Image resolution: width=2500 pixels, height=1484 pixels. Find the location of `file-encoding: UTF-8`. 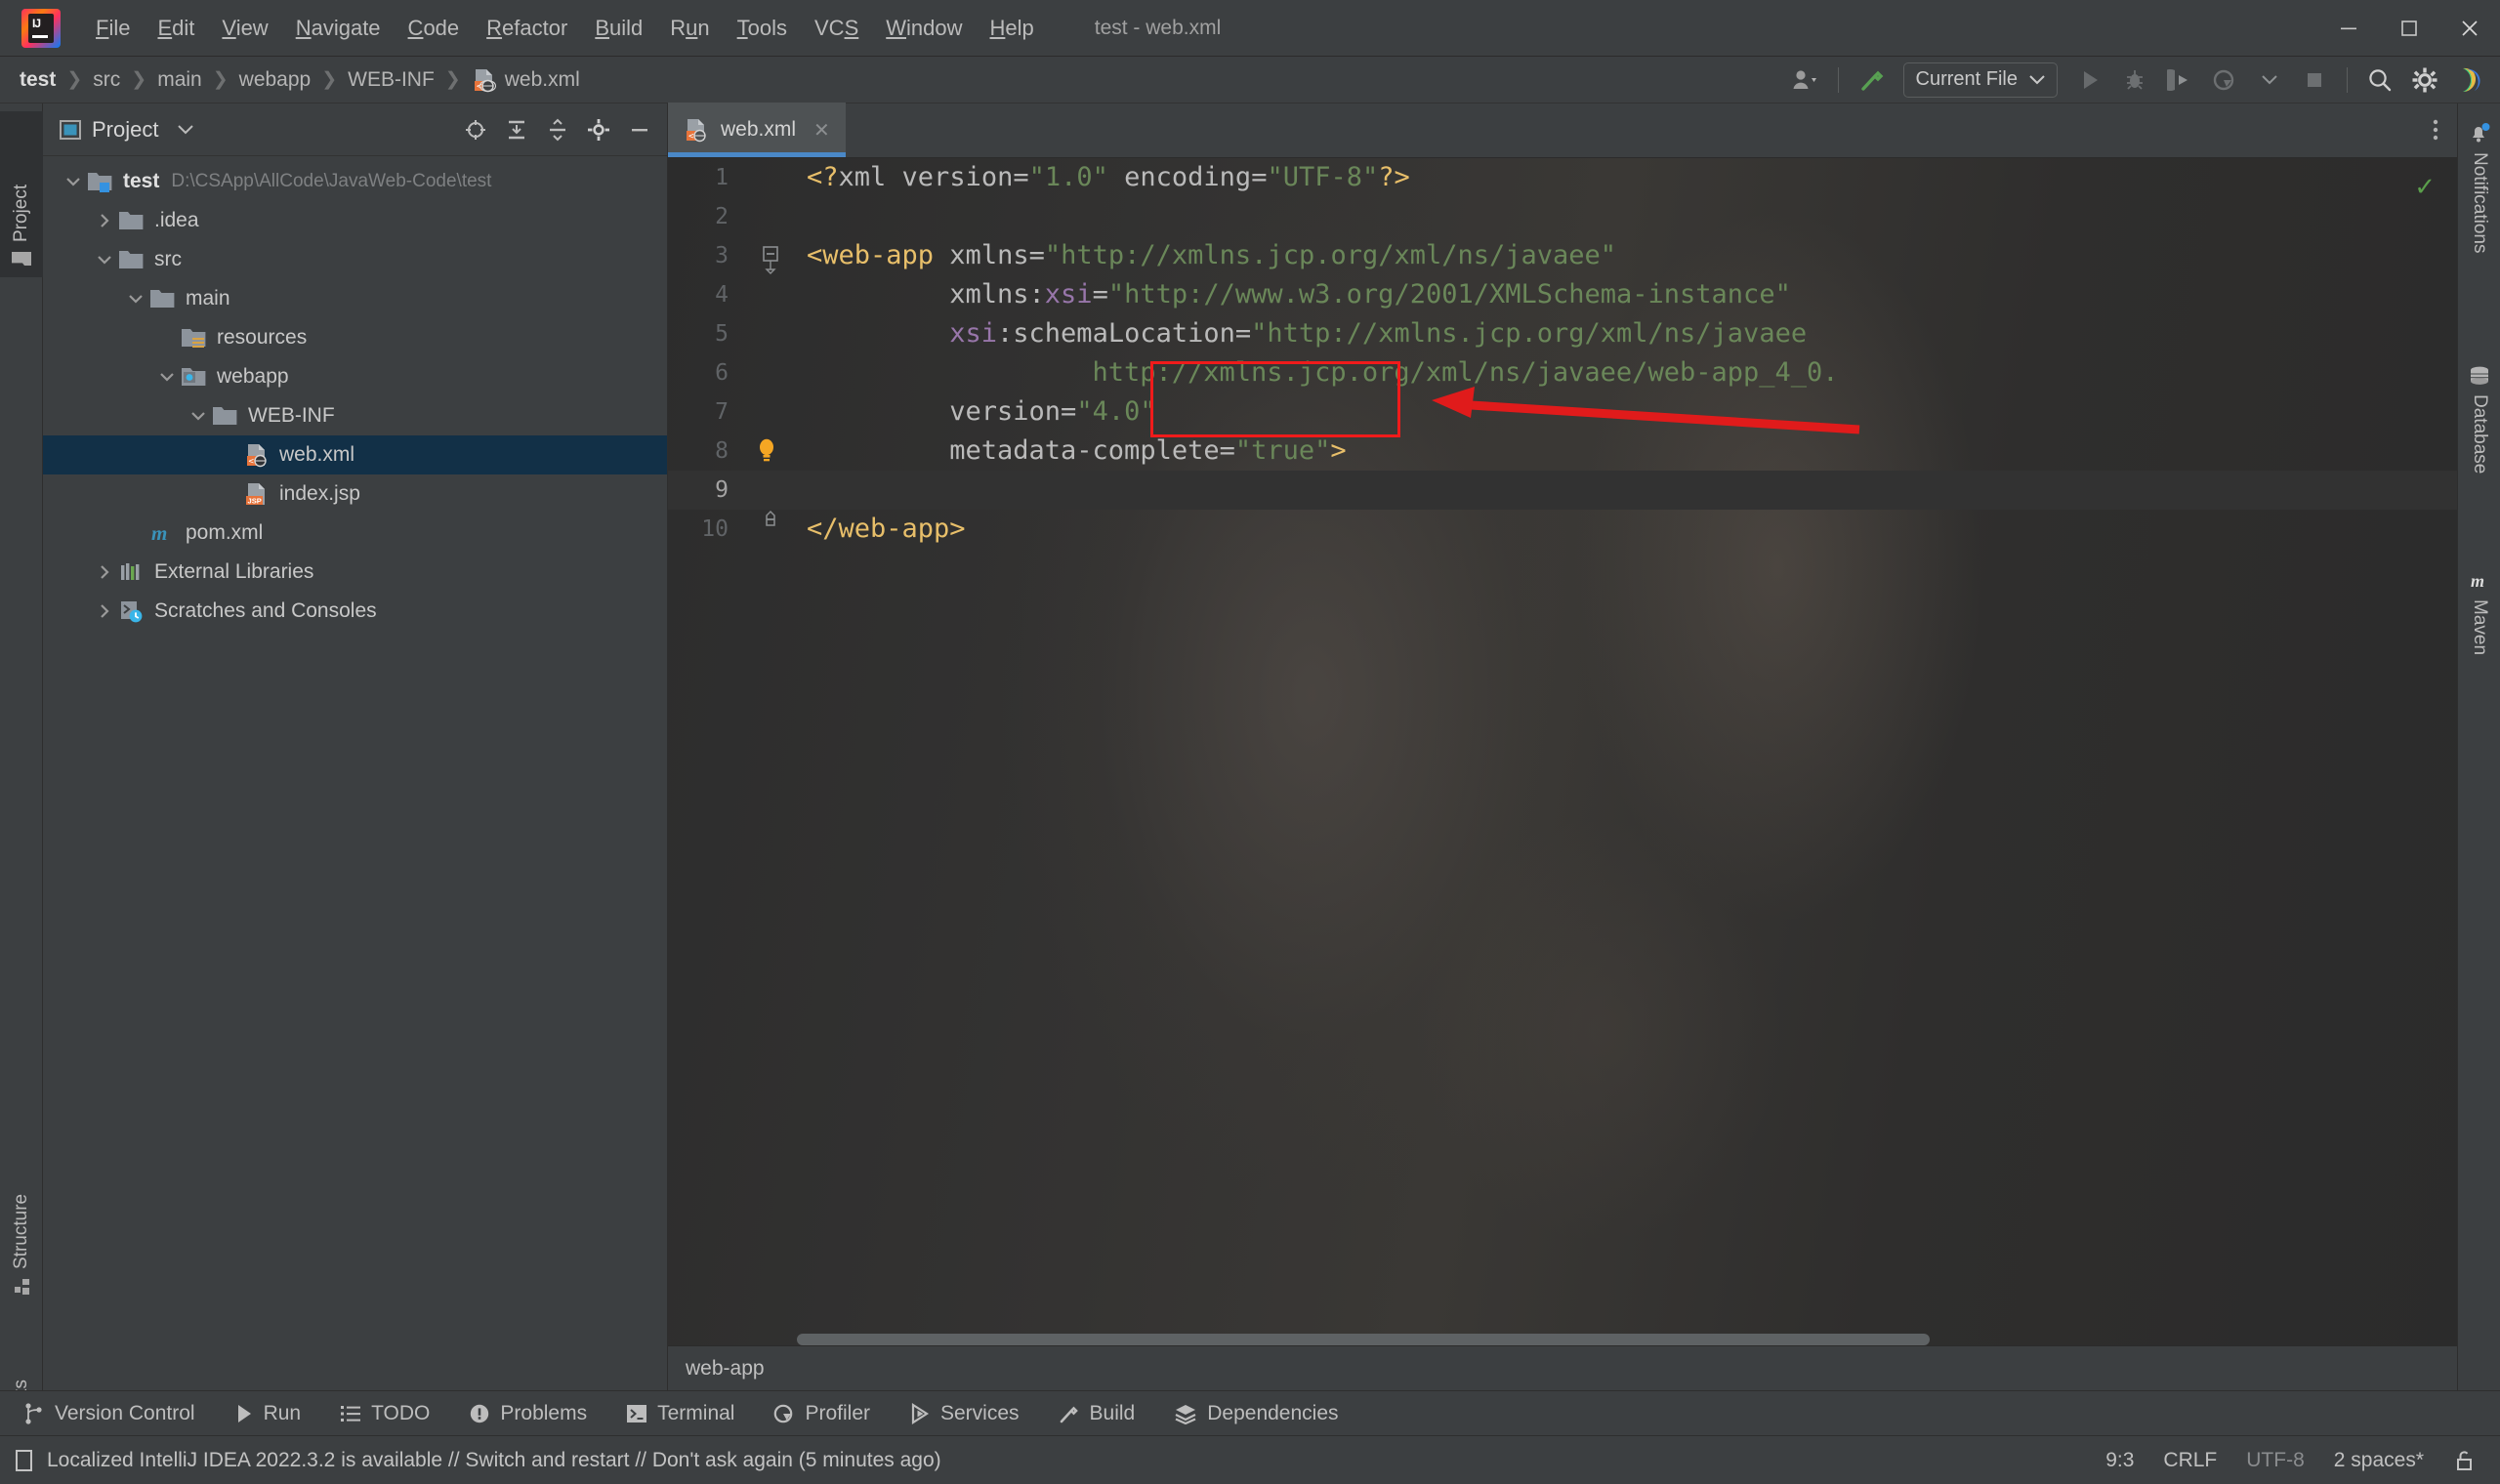

file-encoding: UTF-8 is located at coordinates (2275, 1461).